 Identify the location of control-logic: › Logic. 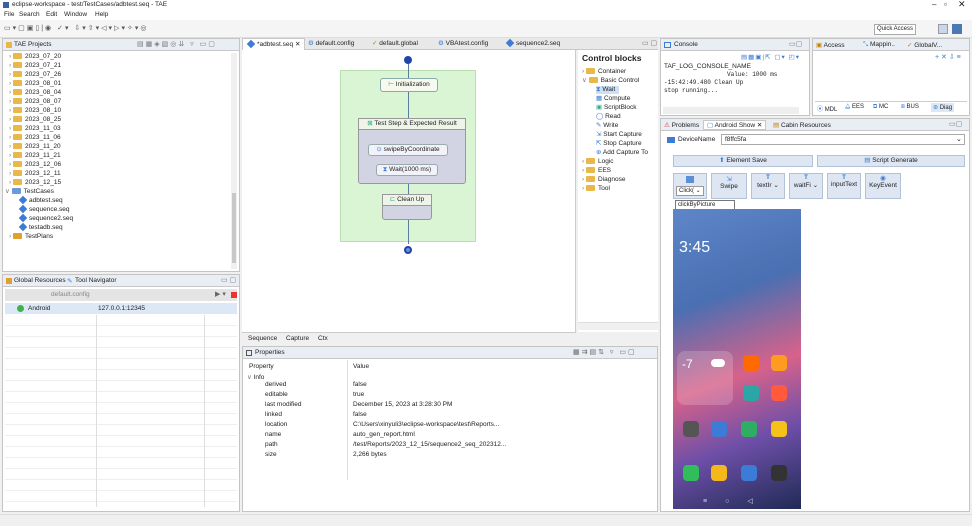
(598, 162).